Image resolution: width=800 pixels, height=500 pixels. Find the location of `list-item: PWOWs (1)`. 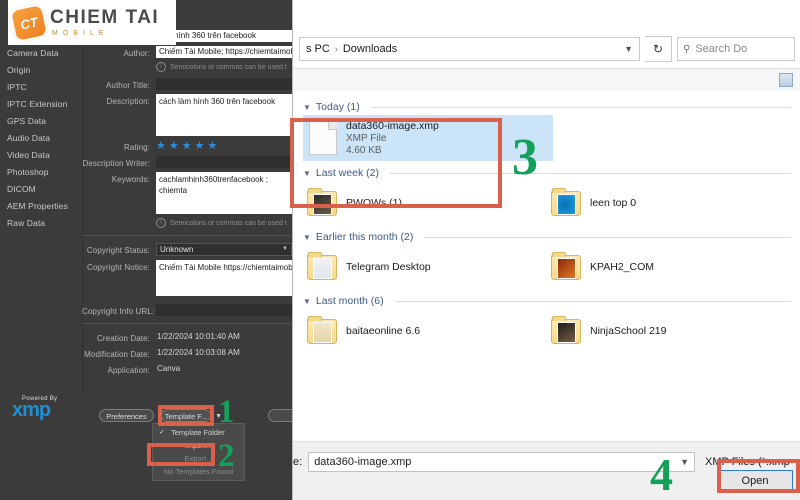

list-item: PWOWs (1) is located at coordinates (425, 203).